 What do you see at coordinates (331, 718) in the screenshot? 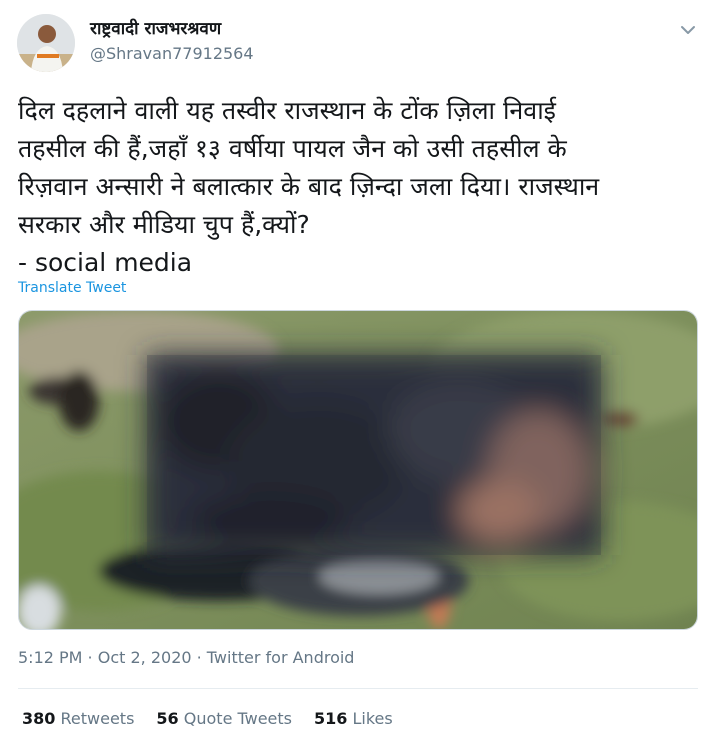
I see `likes-count: 516` at bounding box center [331, 718].